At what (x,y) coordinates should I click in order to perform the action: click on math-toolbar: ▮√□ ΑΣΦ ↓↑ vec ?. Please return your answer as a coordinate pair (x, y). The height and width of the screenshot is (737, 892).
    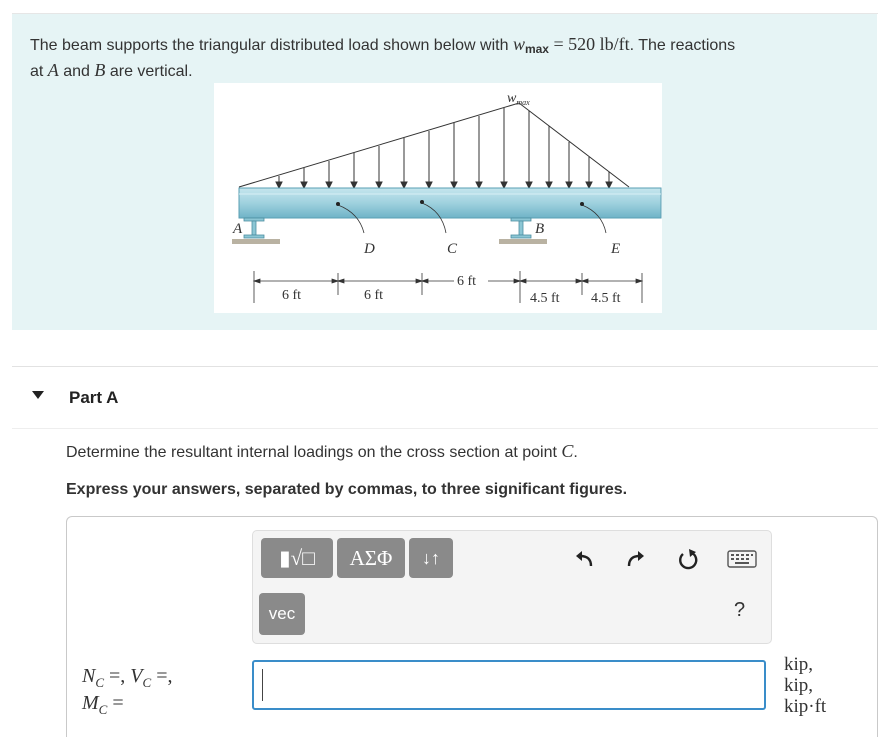
    Looking at the image, I should click on (512, 587).